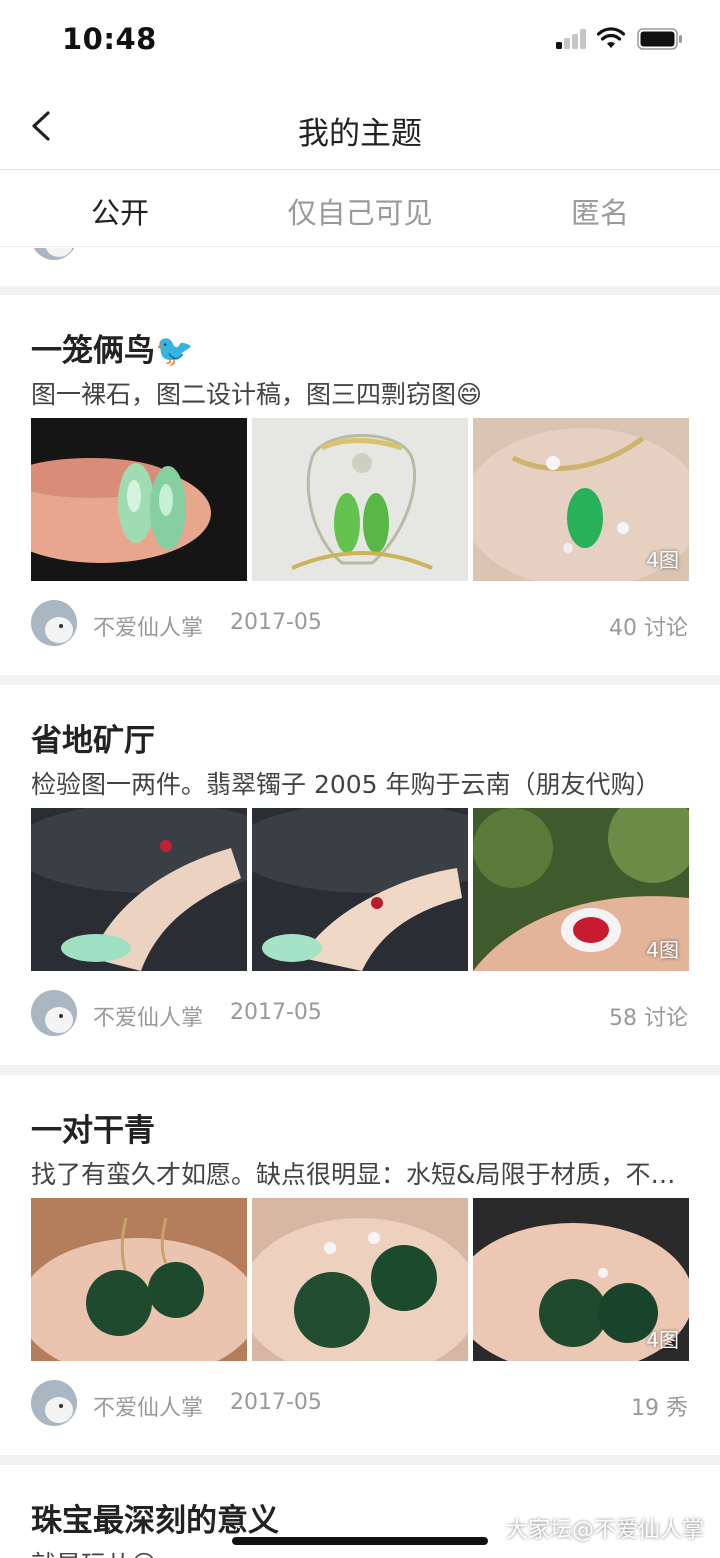 The height and width of the screenshot is (1558, 720). Describe the element at coordinates (659, 39) in the screenshot. I see `battery-icon` at that location.